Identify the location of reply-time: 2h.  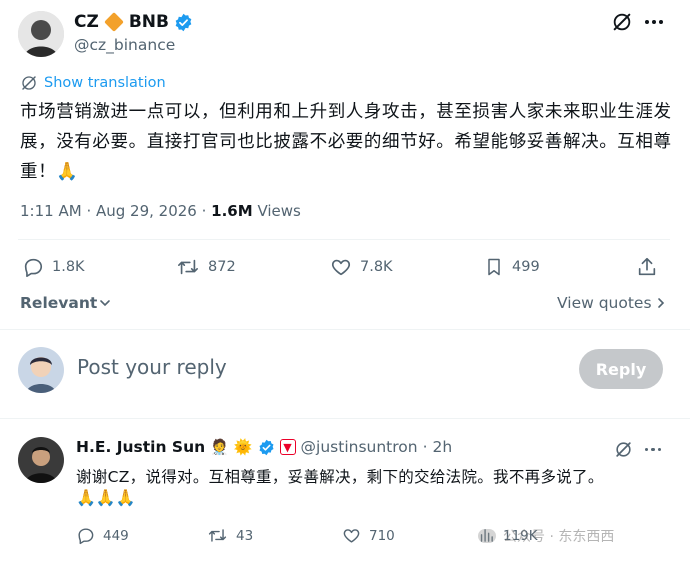
(443, 447).